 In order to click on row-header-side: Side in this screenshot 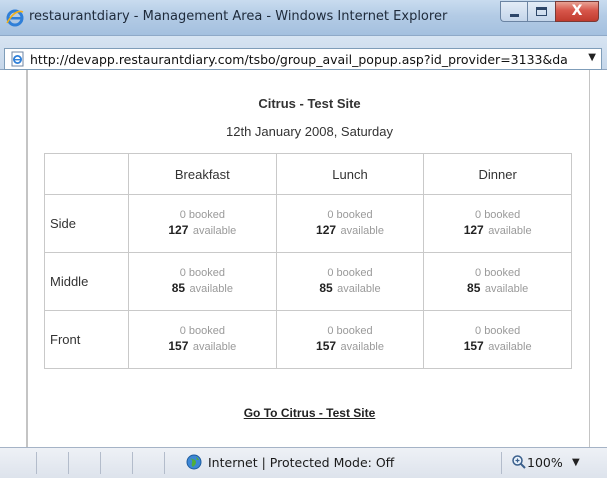, I will do `click(86, 223)`.